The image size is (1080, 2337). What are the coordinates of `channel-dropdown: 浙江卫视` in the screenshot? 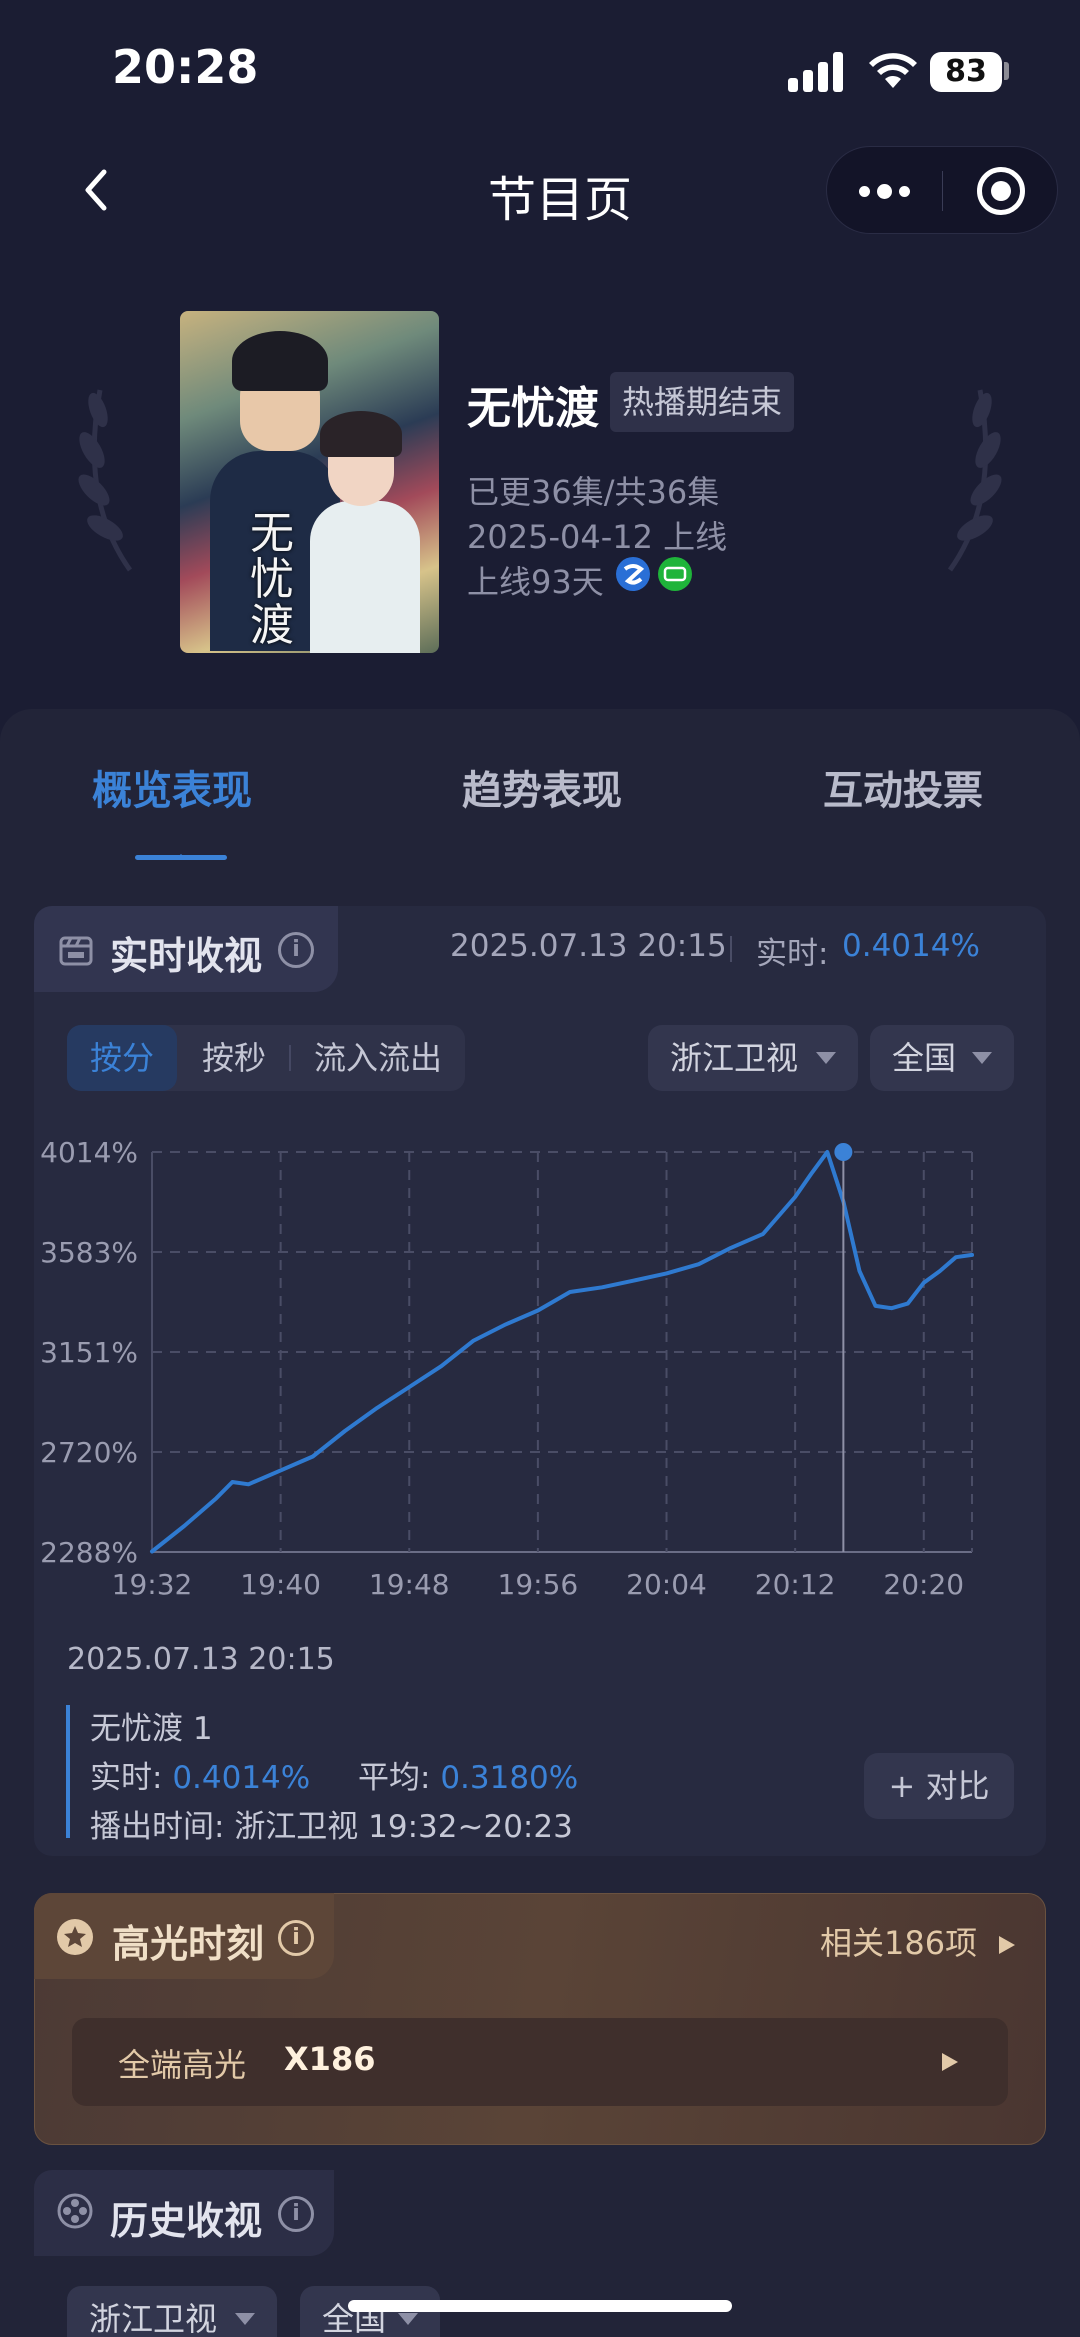 It's located at (753, 1058).